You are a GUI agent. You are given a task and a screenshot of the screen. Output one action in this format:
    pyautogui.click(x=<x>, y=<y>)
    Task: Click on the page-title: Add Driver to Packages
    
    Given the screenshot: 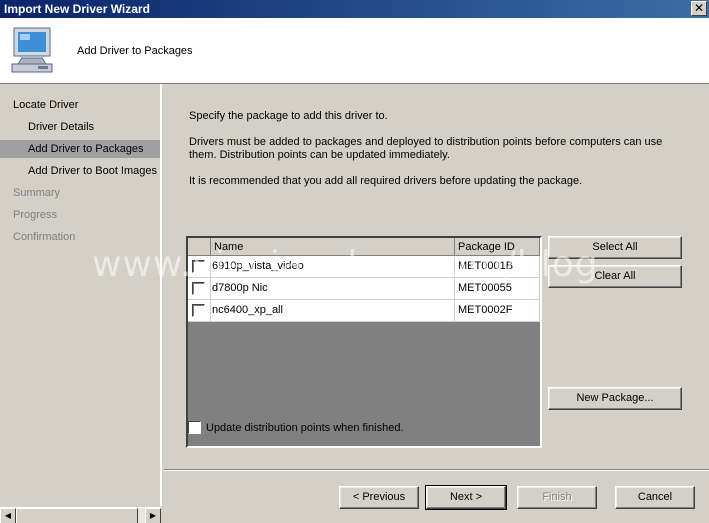 What is the action you would take?
    pyautogui.click(x=135, y=51)
    